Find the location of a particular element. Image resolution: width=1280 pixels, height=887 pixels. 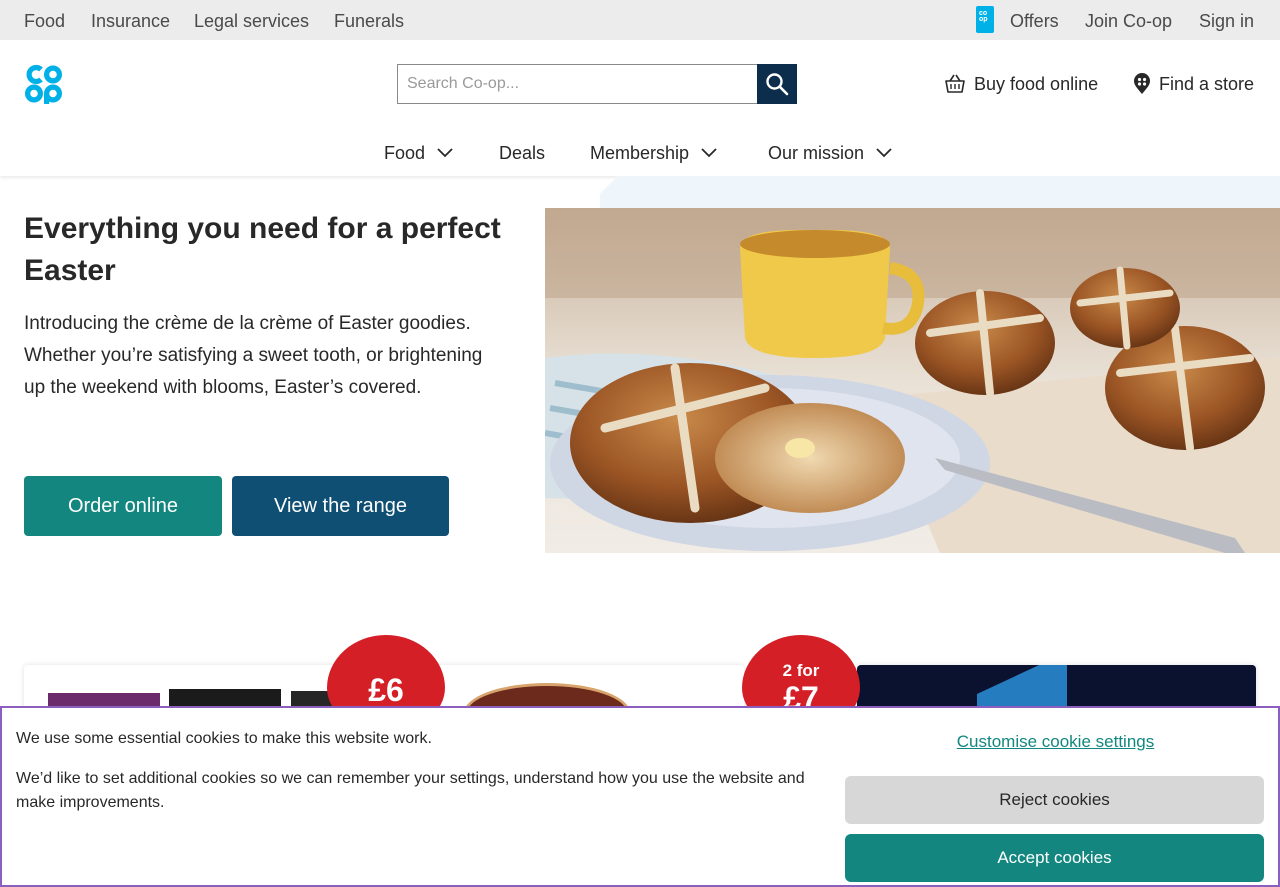

price-badge-value: £6 is located at coordinates (386, 690).